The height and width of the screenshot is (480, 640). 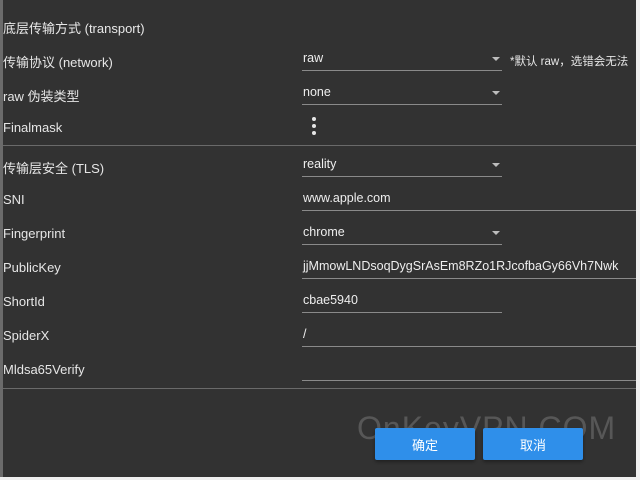 What do you see at coordinates (54, 168) in the screenshot?
I see `tls-label: 传输层安全 (TLS)` at bounding box center [54, 168].